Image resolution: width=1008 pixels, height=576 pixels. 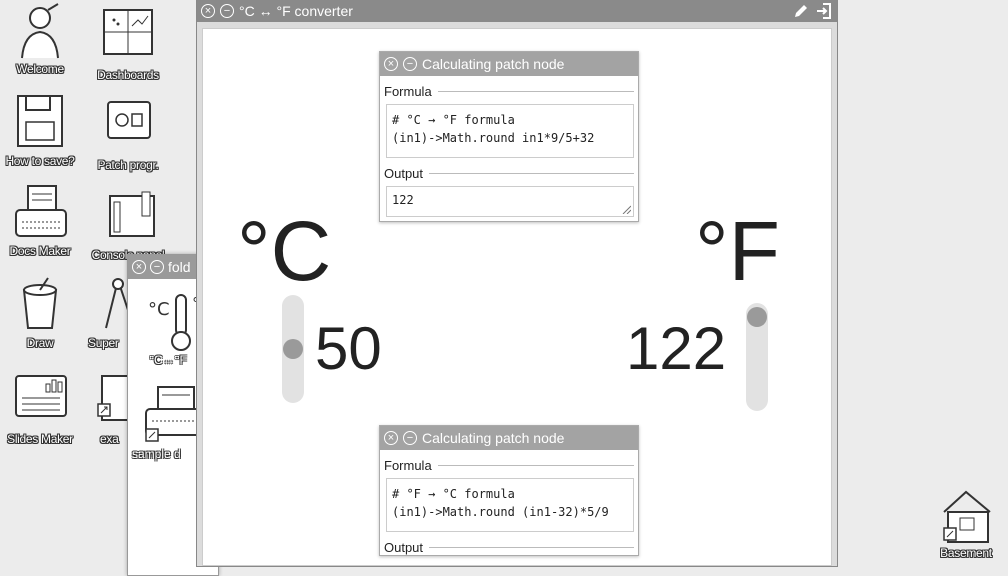 What do you see at coordinates (500, 512) in the screenshot?
I see `formula-line: (in1)->Math.round (in1-32)*5/9` at bounding box center [500, 512].